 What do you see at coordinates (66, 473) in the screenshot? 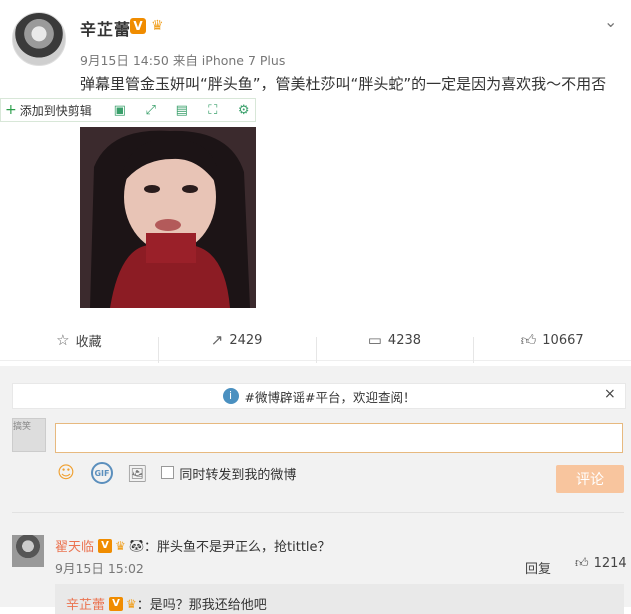
I see `emoji-icon: ☺` at bounding box center [66, 473].